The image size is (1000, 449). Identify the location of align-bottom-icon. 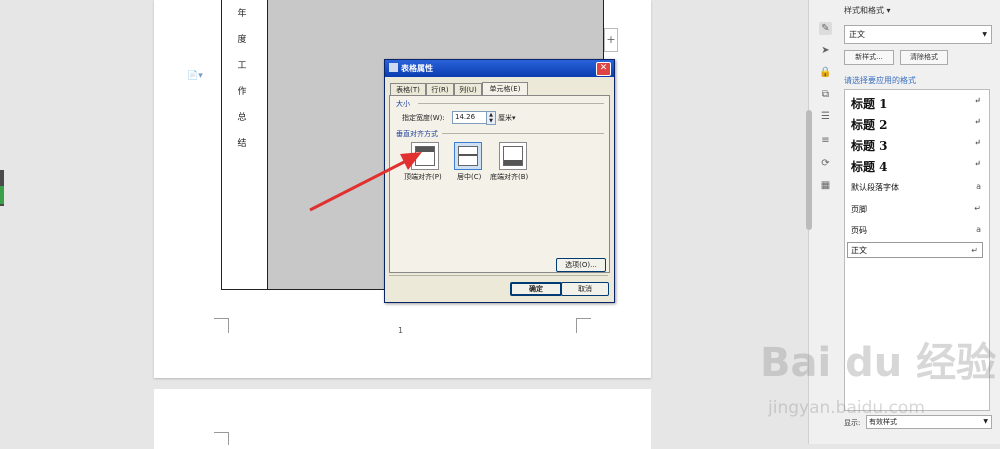
(513, 156).